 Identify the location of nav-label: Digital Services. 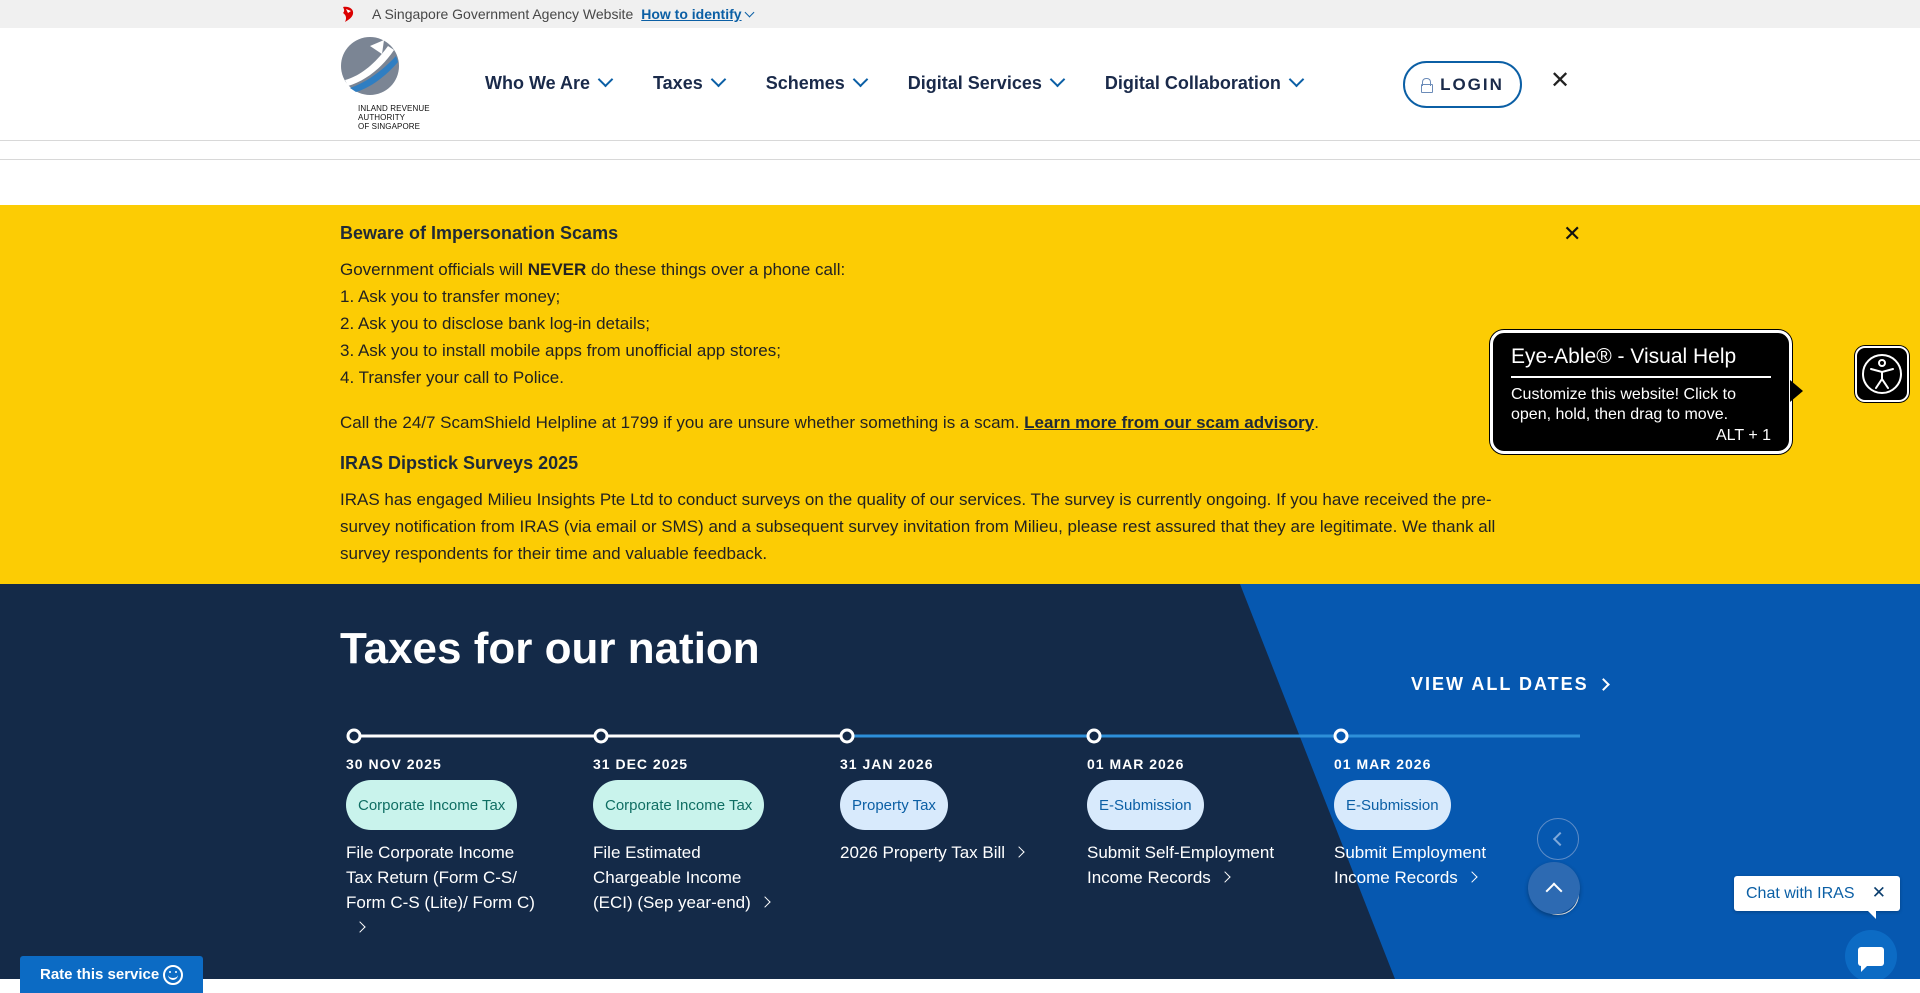
(974, 83).